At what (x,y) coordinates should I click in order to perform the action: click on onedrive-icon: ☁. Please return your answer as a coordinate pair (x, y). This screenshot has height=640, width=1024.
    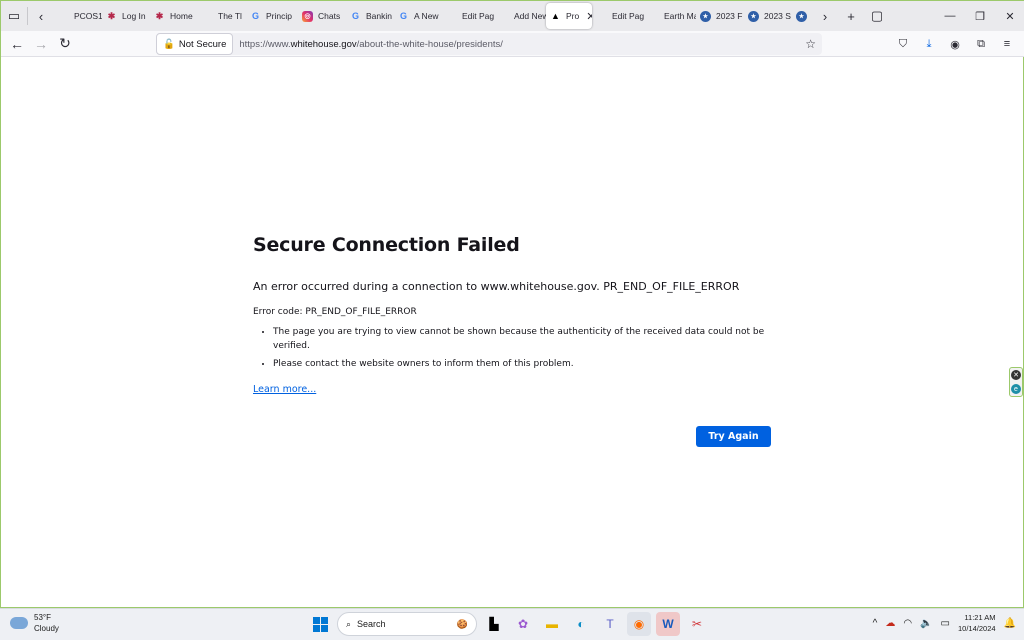
    Looking at the image, I should click on (890, 623).